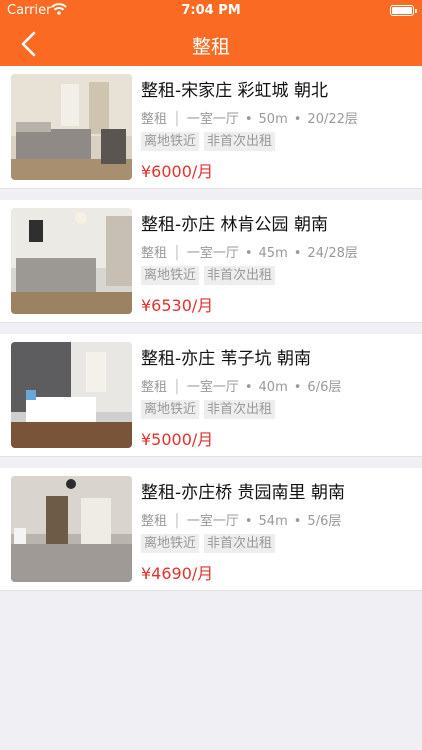 The image size is (422, 750). Describe the element at coordinates (273, 521) in the screenshot. I see `listing-area: 54m` at that location.